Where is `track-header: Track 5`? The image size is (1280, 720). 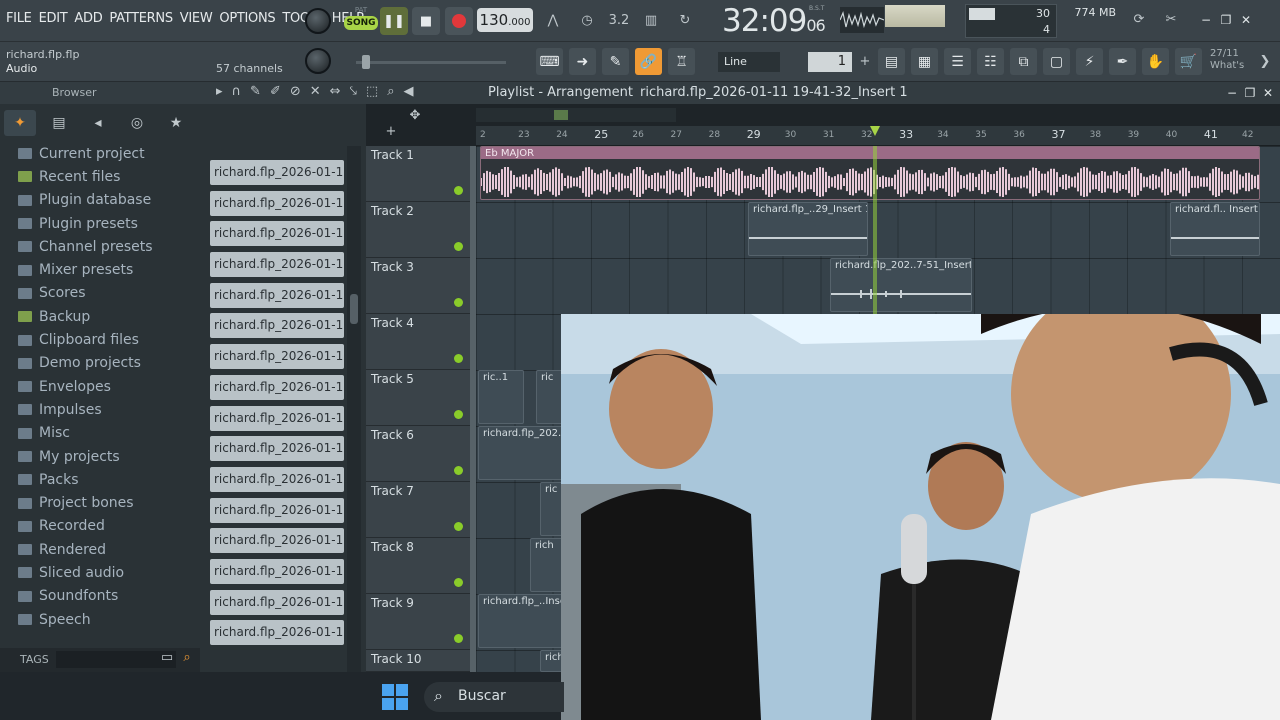
track-header: Track 5 is located at coordinates (421, 398).